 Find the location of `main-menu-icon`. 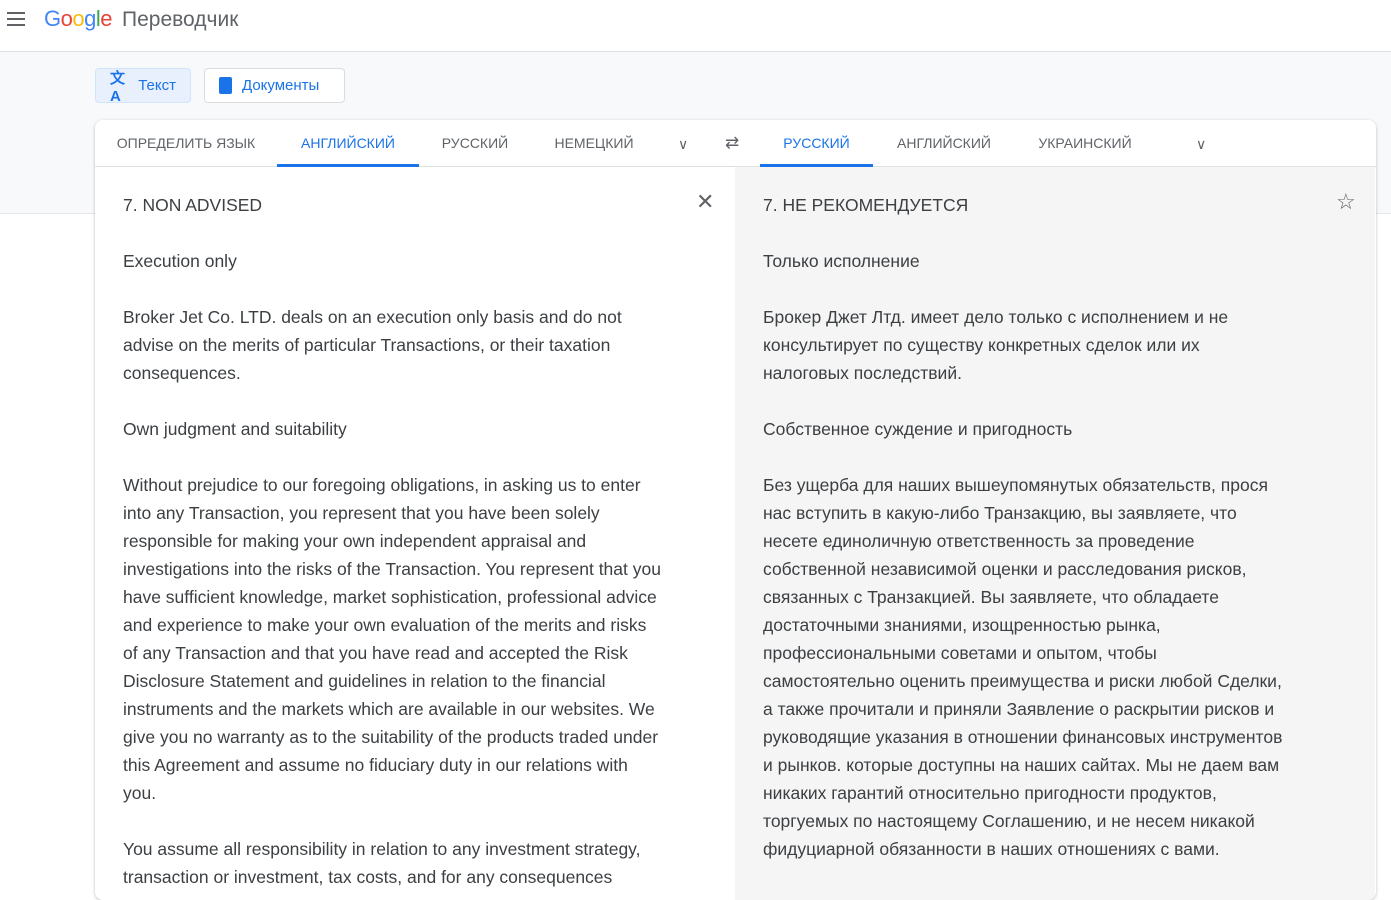

main-menu-icon is located at coordinates (16, 19).